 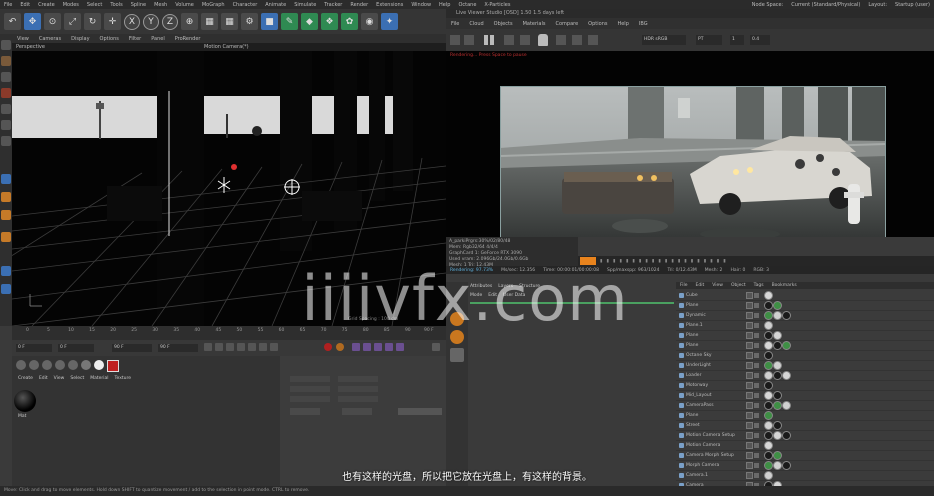 I want to click on start-frame-field: 0 F, so click(x=34, y=348).